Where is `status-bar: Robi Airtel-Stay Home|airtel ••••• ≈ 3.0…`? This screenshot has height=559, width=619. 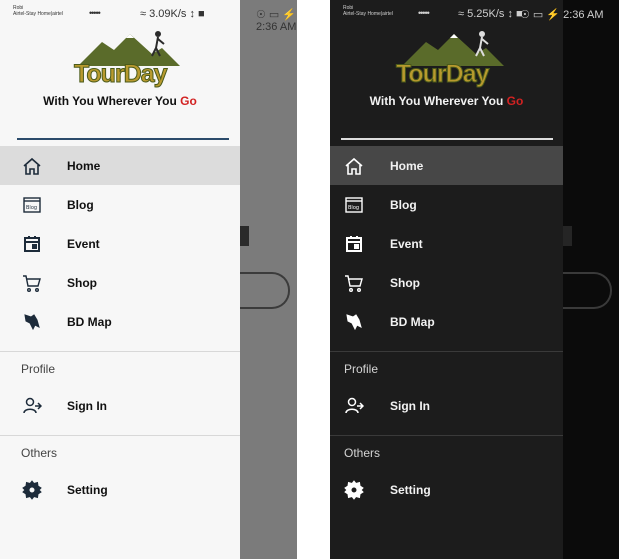 status-bar: Robi Airtel-Stay Home|airtel ••••• ≈ 3.0… is located at coordinates (120, 12).